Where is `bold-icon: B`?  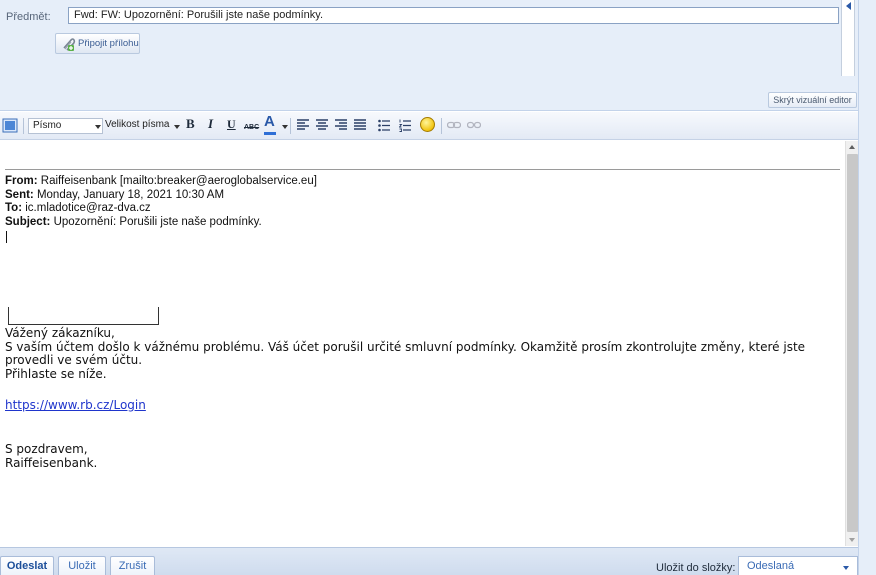 bold-icon: B is located at coordinates (190, 124).